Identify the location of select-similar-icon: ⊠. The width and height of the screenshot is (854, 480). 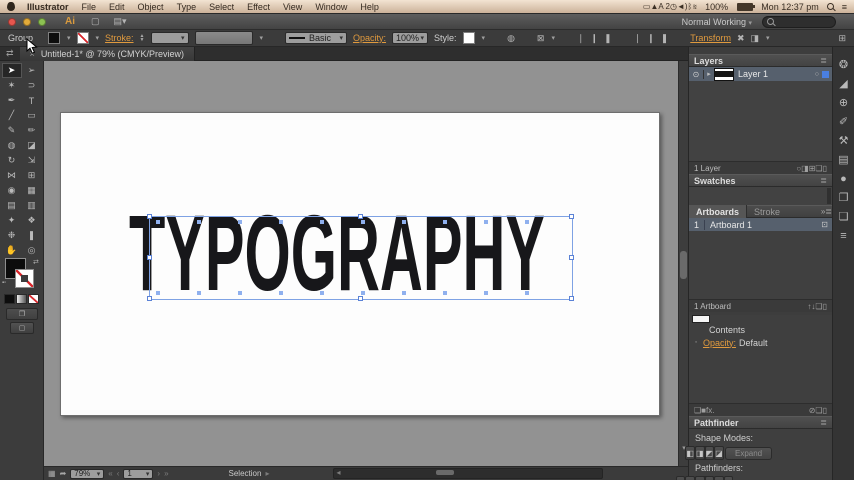
(541, 38).